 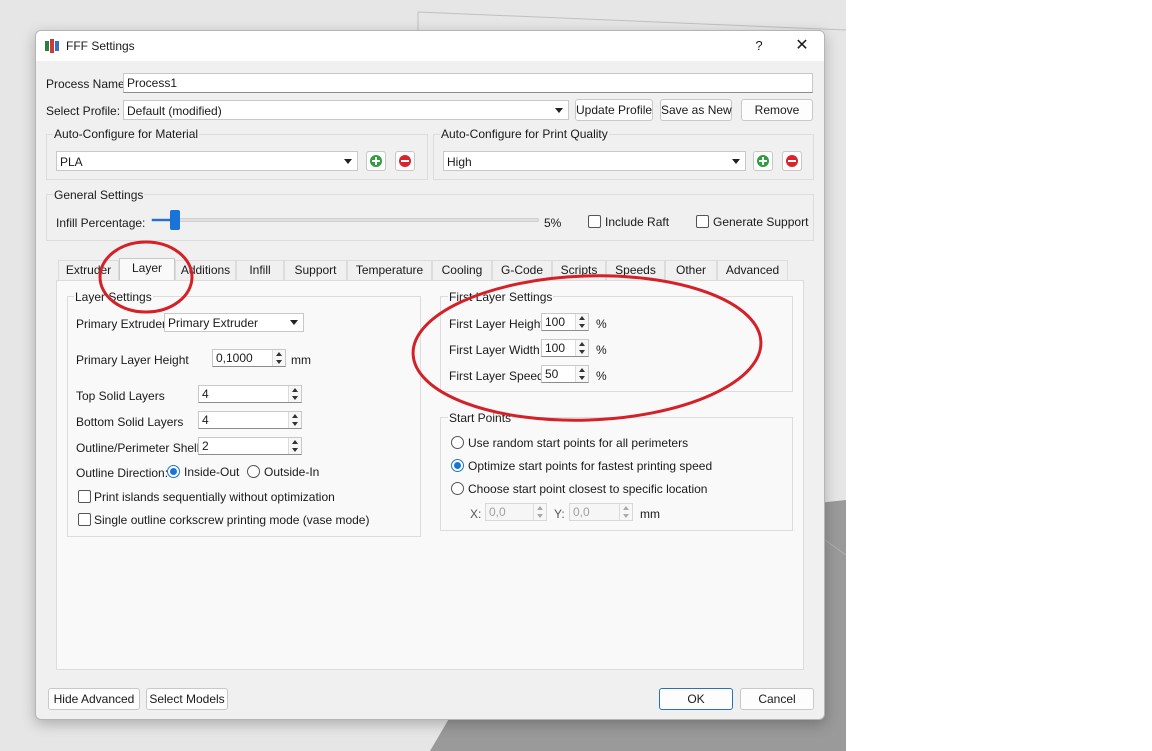 What do you see at coordinates (552, 374) in the screenshot?
I see `first-layer-speed-value: 50` at bounding box center [552, 374].